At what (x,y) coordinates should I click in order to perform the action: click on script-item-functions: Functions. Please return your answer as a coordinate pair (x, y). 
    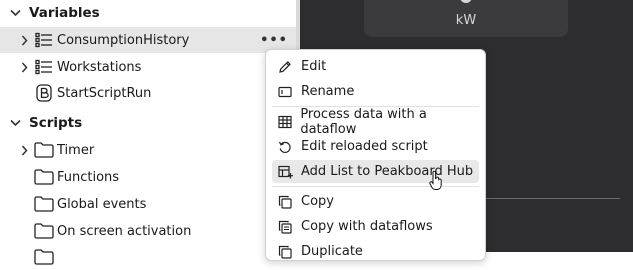
    Looking at the image, I should click on (148, 177).